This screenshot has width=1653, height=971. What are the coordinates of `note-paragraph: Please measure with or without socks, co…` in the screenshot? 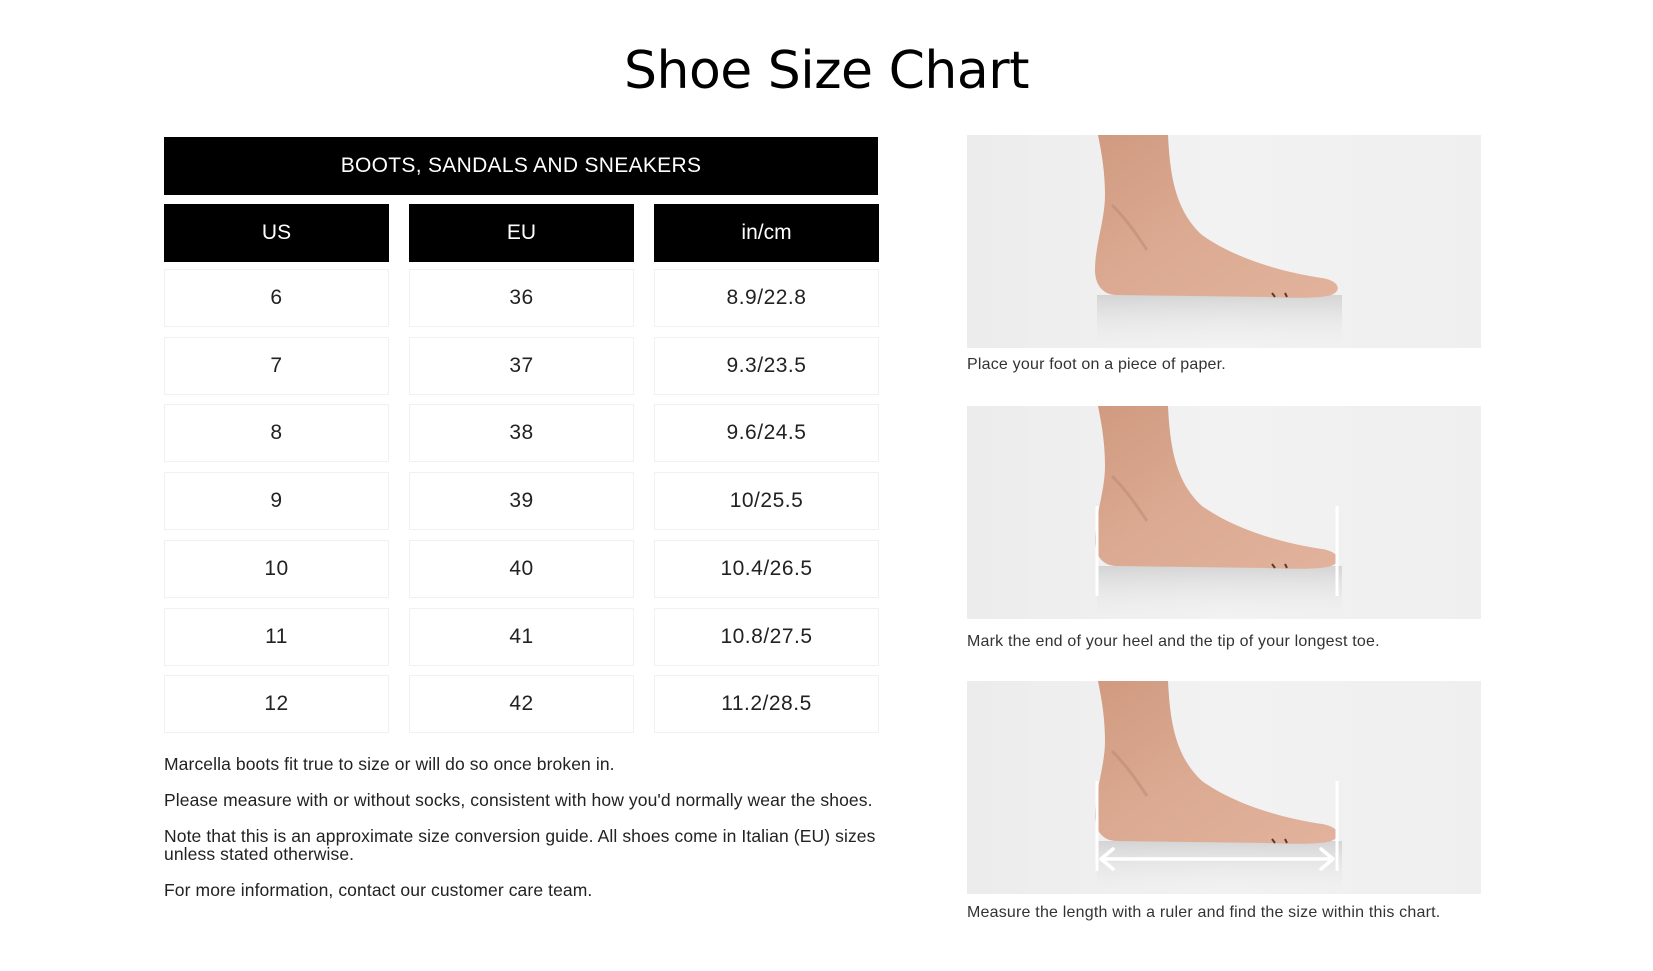 It's located at (518, 800).